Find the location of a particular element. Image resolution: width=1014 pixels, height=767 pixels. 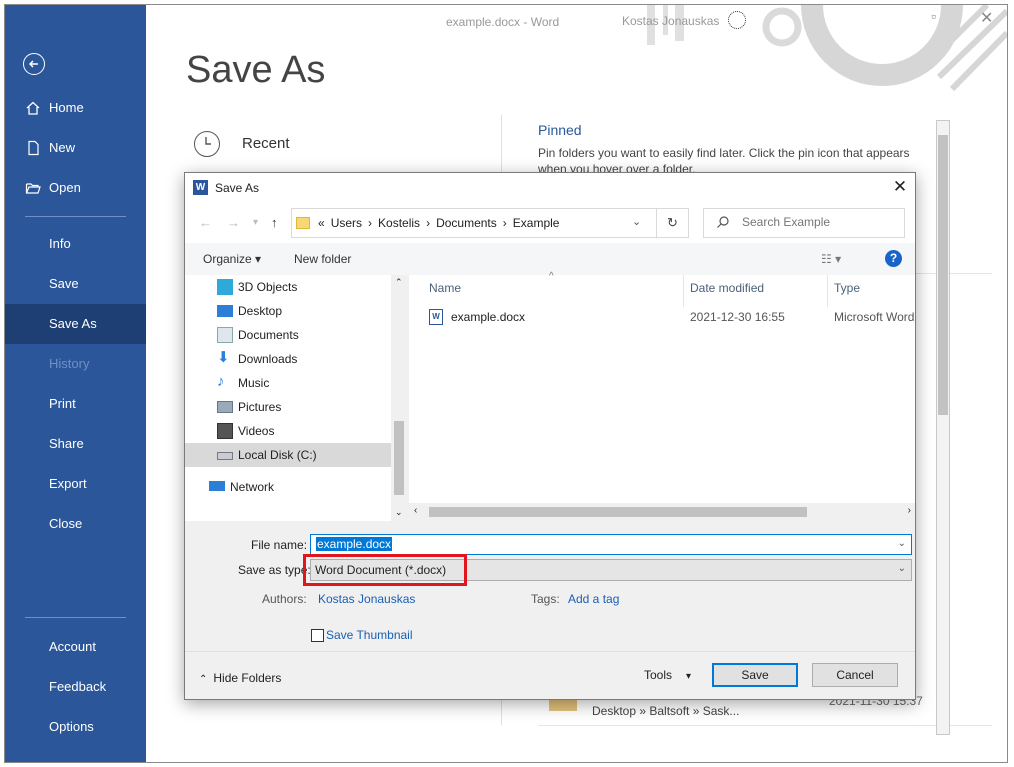

list-horizontal-scrollbar: ‹ › is located at coordinates (662, 512).